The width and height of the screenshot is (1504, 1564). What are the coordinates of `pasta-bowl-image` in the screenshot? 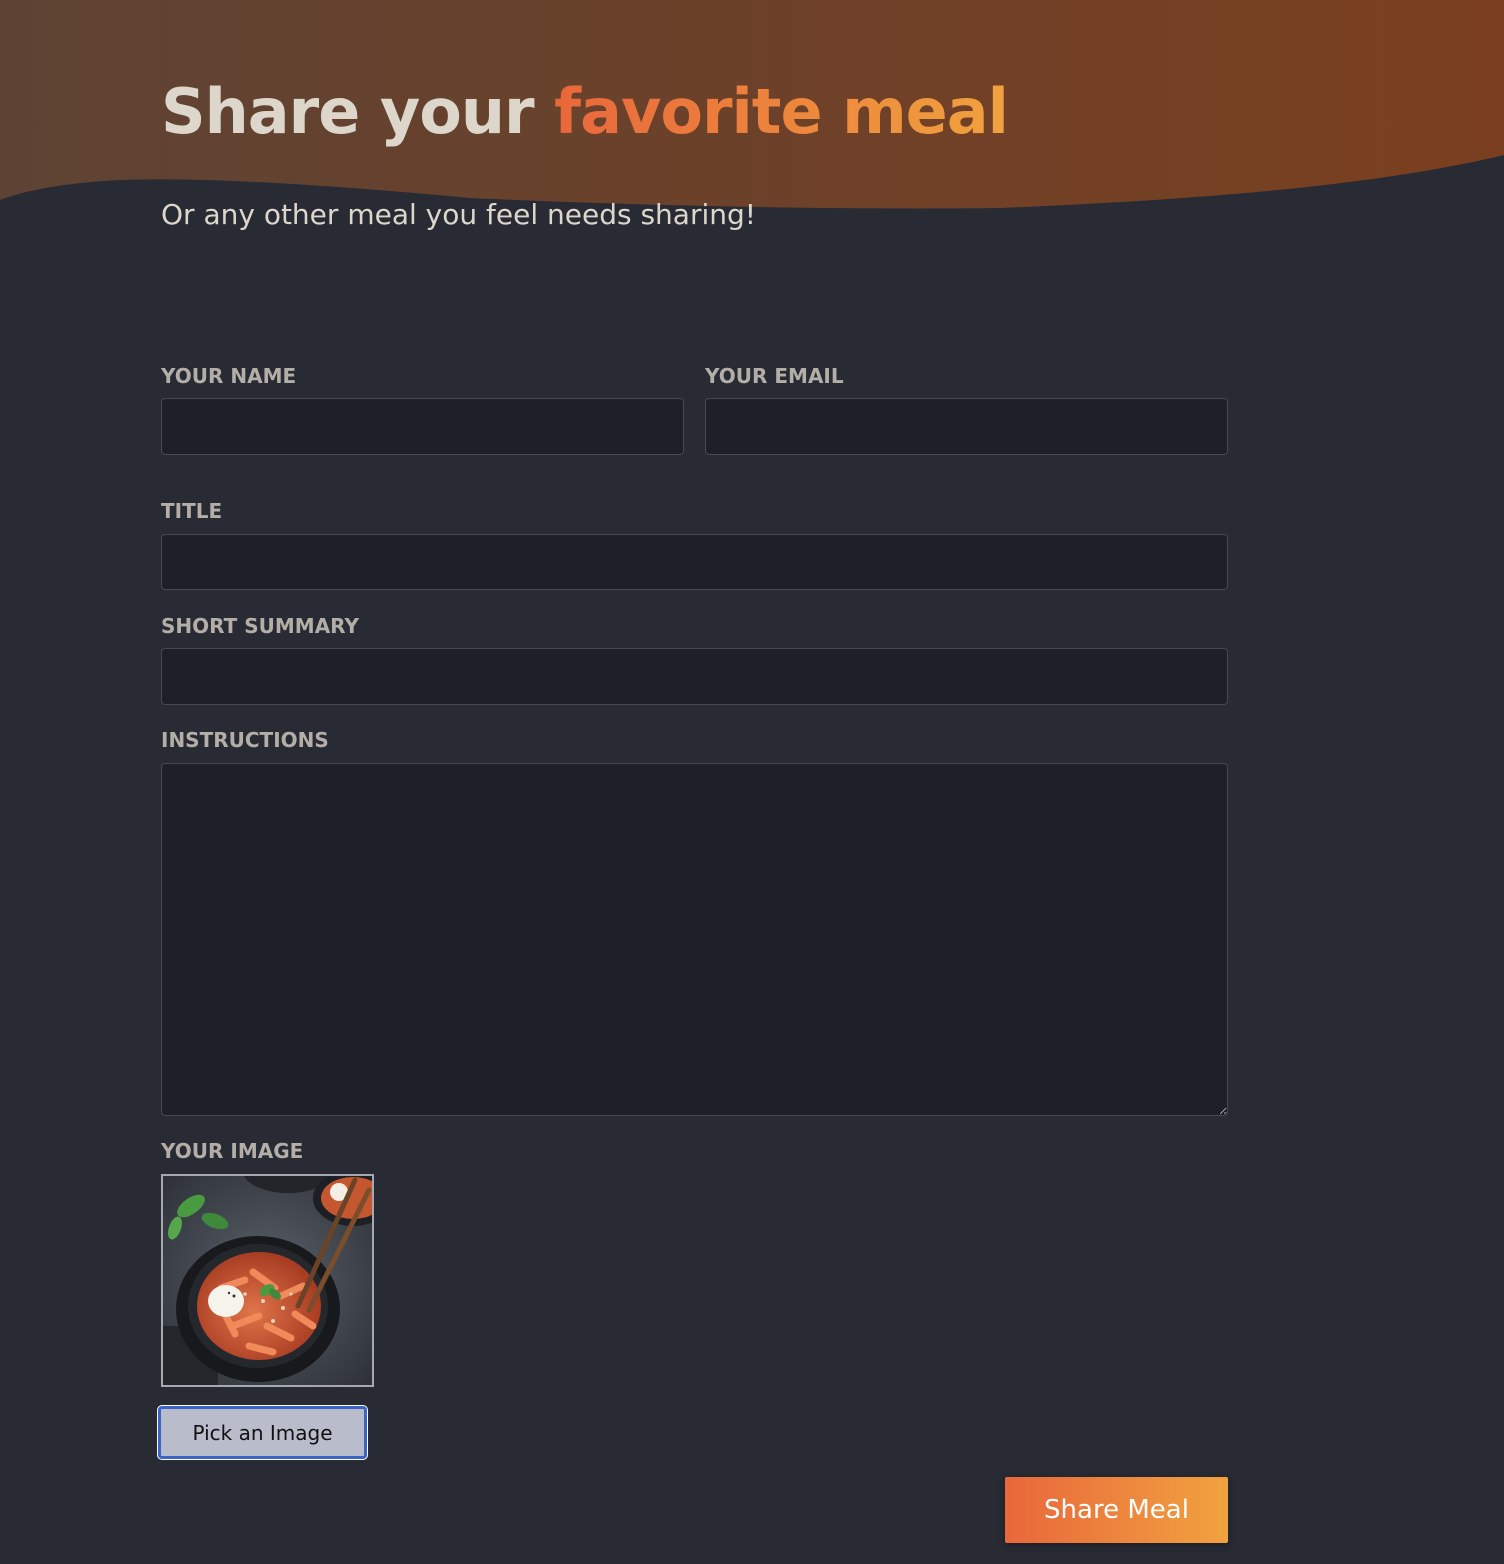 It's located at (267, 1280).